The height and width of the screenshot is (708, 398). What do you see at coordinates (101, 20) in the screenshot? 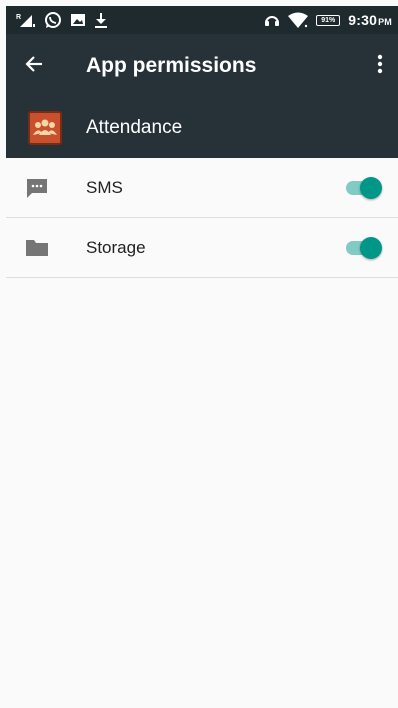
I see `download-icon` at bounding box center [101, 20].